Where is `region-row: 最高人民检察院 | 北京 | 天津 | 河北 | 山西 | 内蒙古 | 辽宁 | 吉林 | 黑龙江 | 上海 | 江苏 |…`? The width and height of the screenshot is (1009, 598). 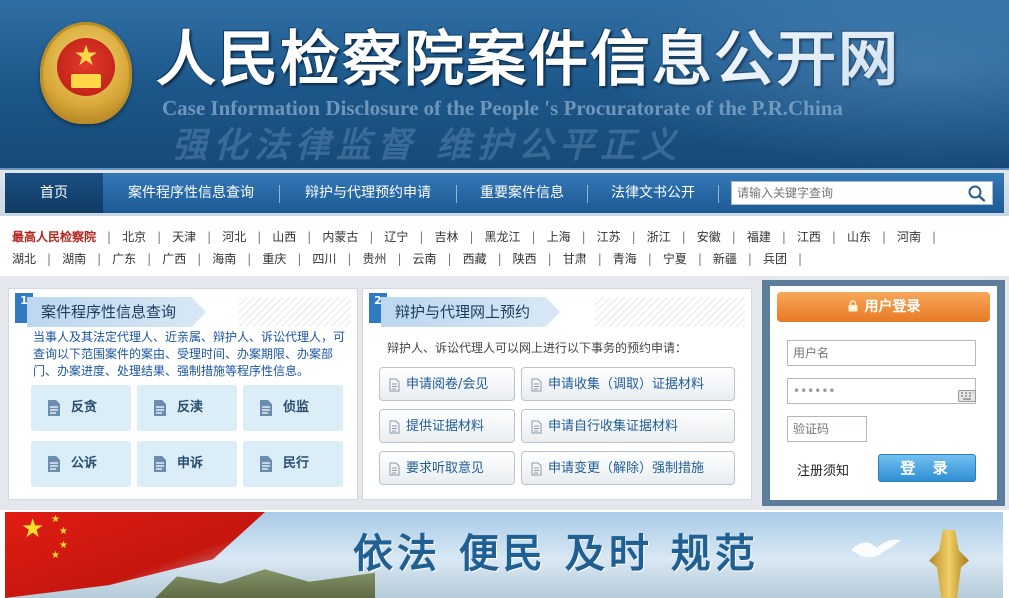
region-row: 最高人民检察院 | 北京 | 天津 | 河北 | 山西 | 内蒙古 | 辽宁 | 吉林 | 黑龙江 | 上海 | 江苏 |… is located at coordinates (474, 237).